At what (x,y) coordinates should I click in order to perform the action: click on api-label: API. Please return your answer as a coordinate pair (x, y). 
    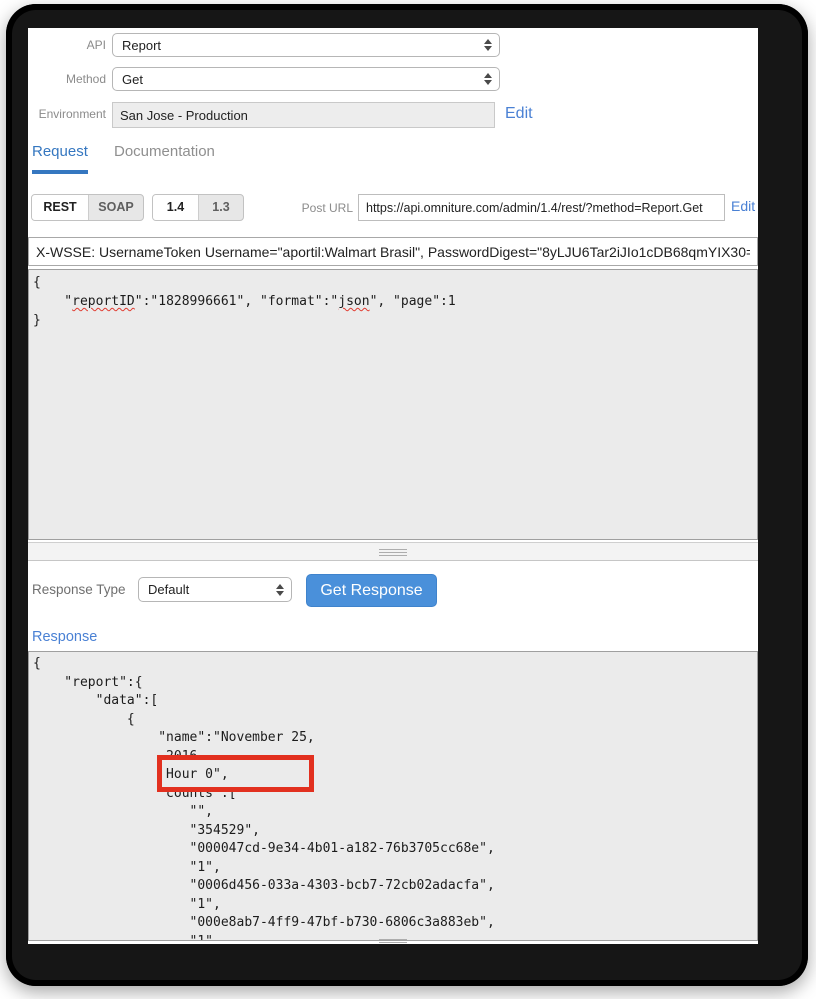
    Looking at the image, I should click on (96, 45).